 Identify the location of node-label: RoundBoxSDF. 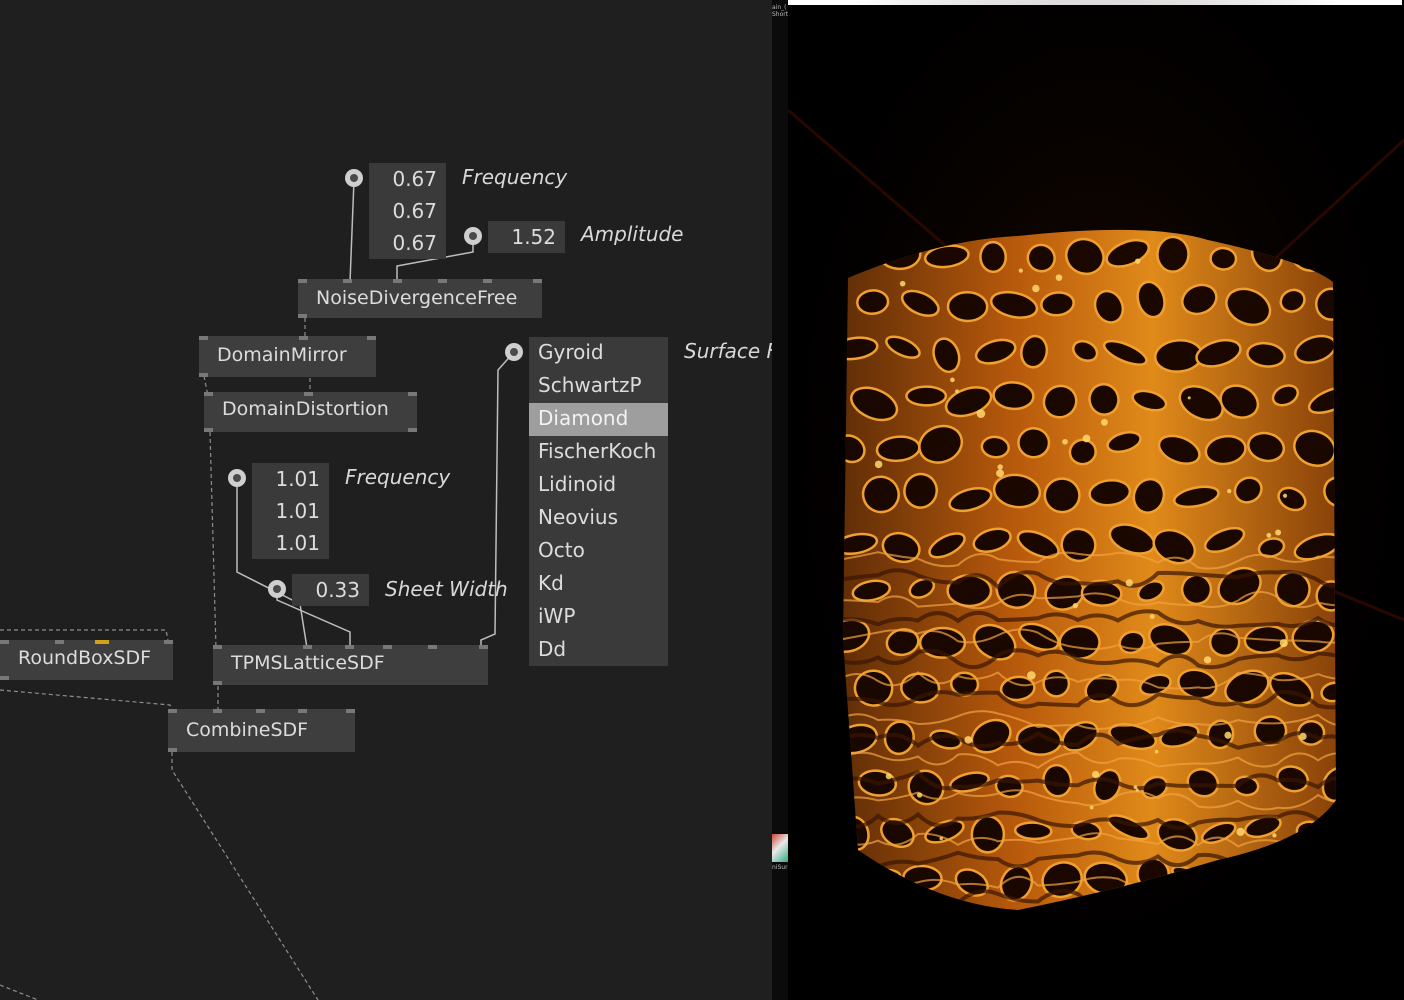
(85, 658).